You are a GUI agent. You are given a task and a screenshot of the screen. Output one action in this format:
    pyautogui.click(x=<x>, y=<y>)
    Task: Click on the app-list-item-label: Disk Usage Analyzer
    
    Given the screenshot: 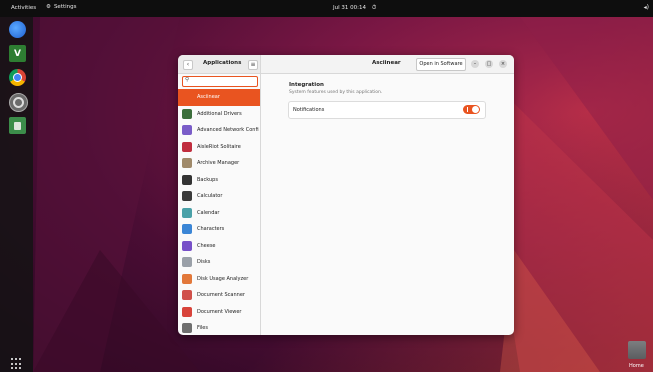 What is the action you would take?
    pyautogui.click(x=223, y=278)
    